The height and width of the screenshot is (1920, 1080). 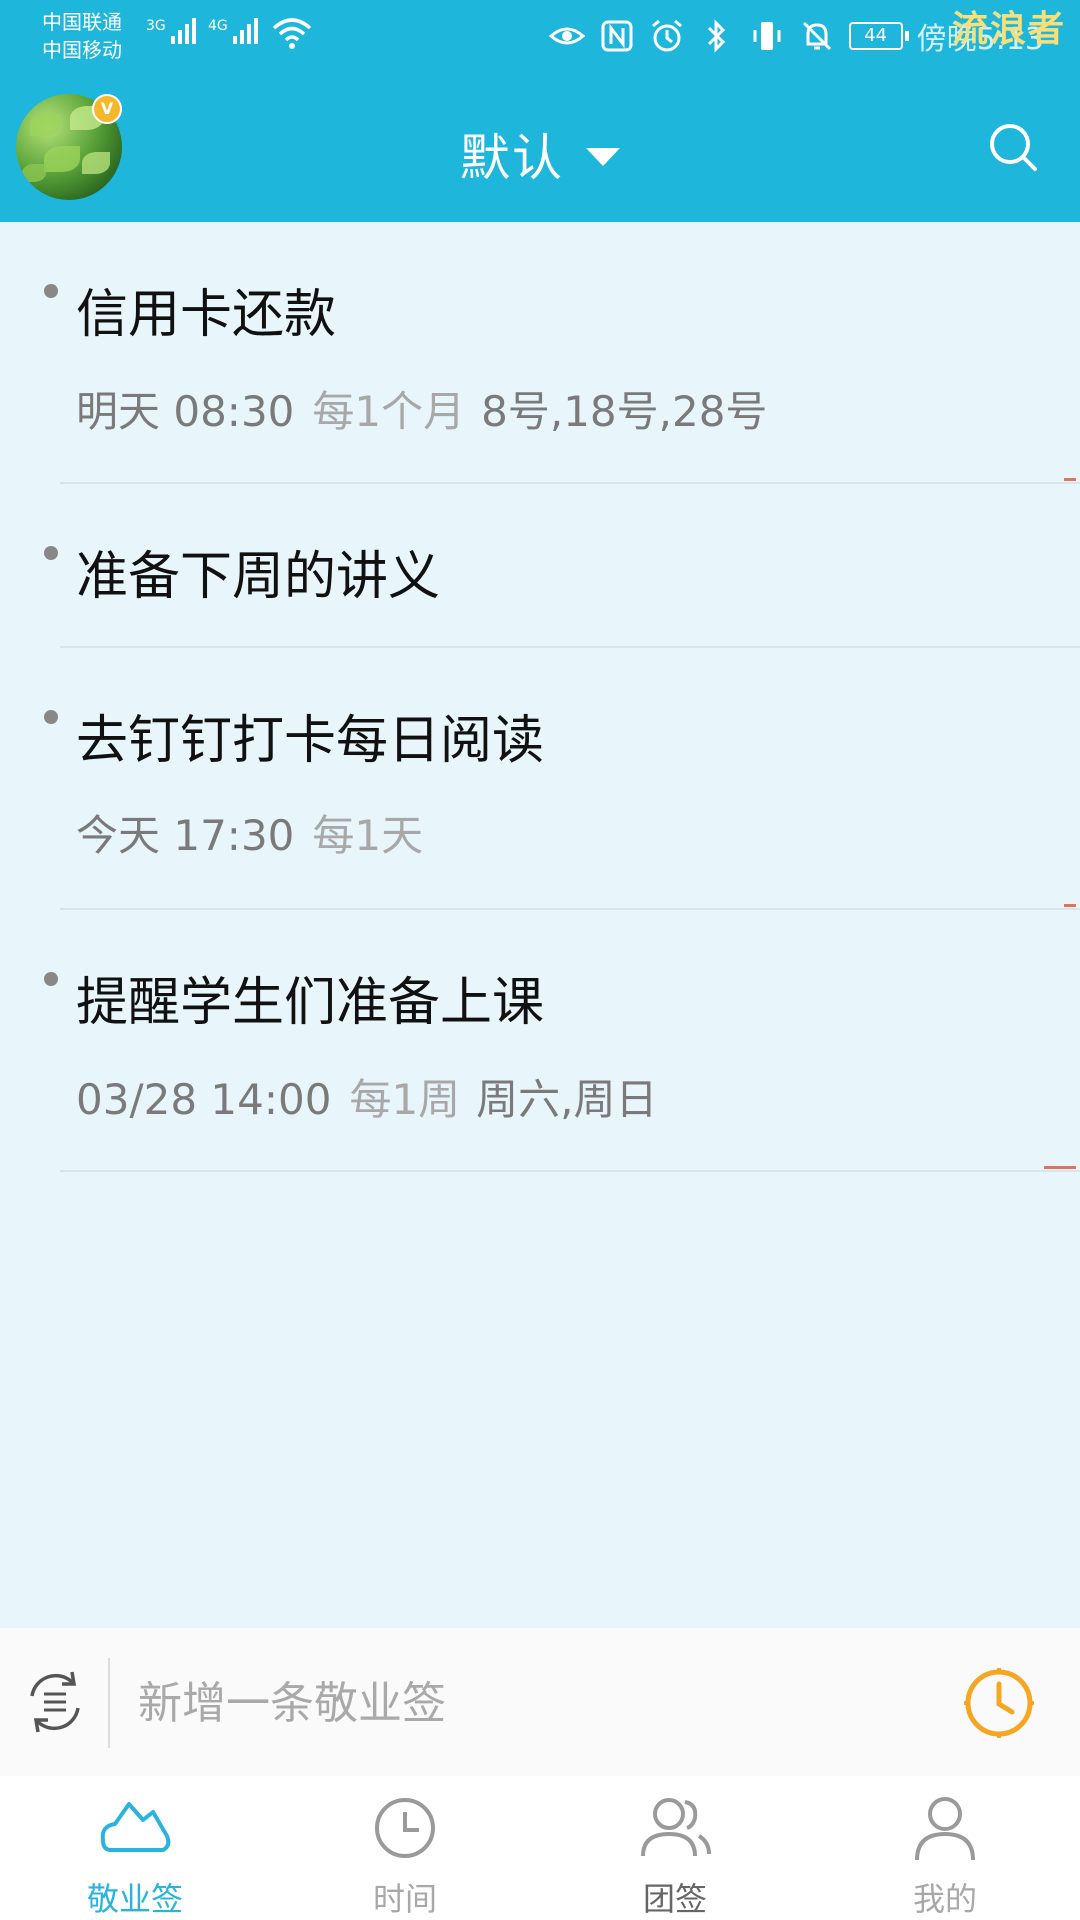 What do you see at coordinates (999, 1703) in the screenshot?
I see `reminder-clock-icon` at bounding box center [999, 1703].